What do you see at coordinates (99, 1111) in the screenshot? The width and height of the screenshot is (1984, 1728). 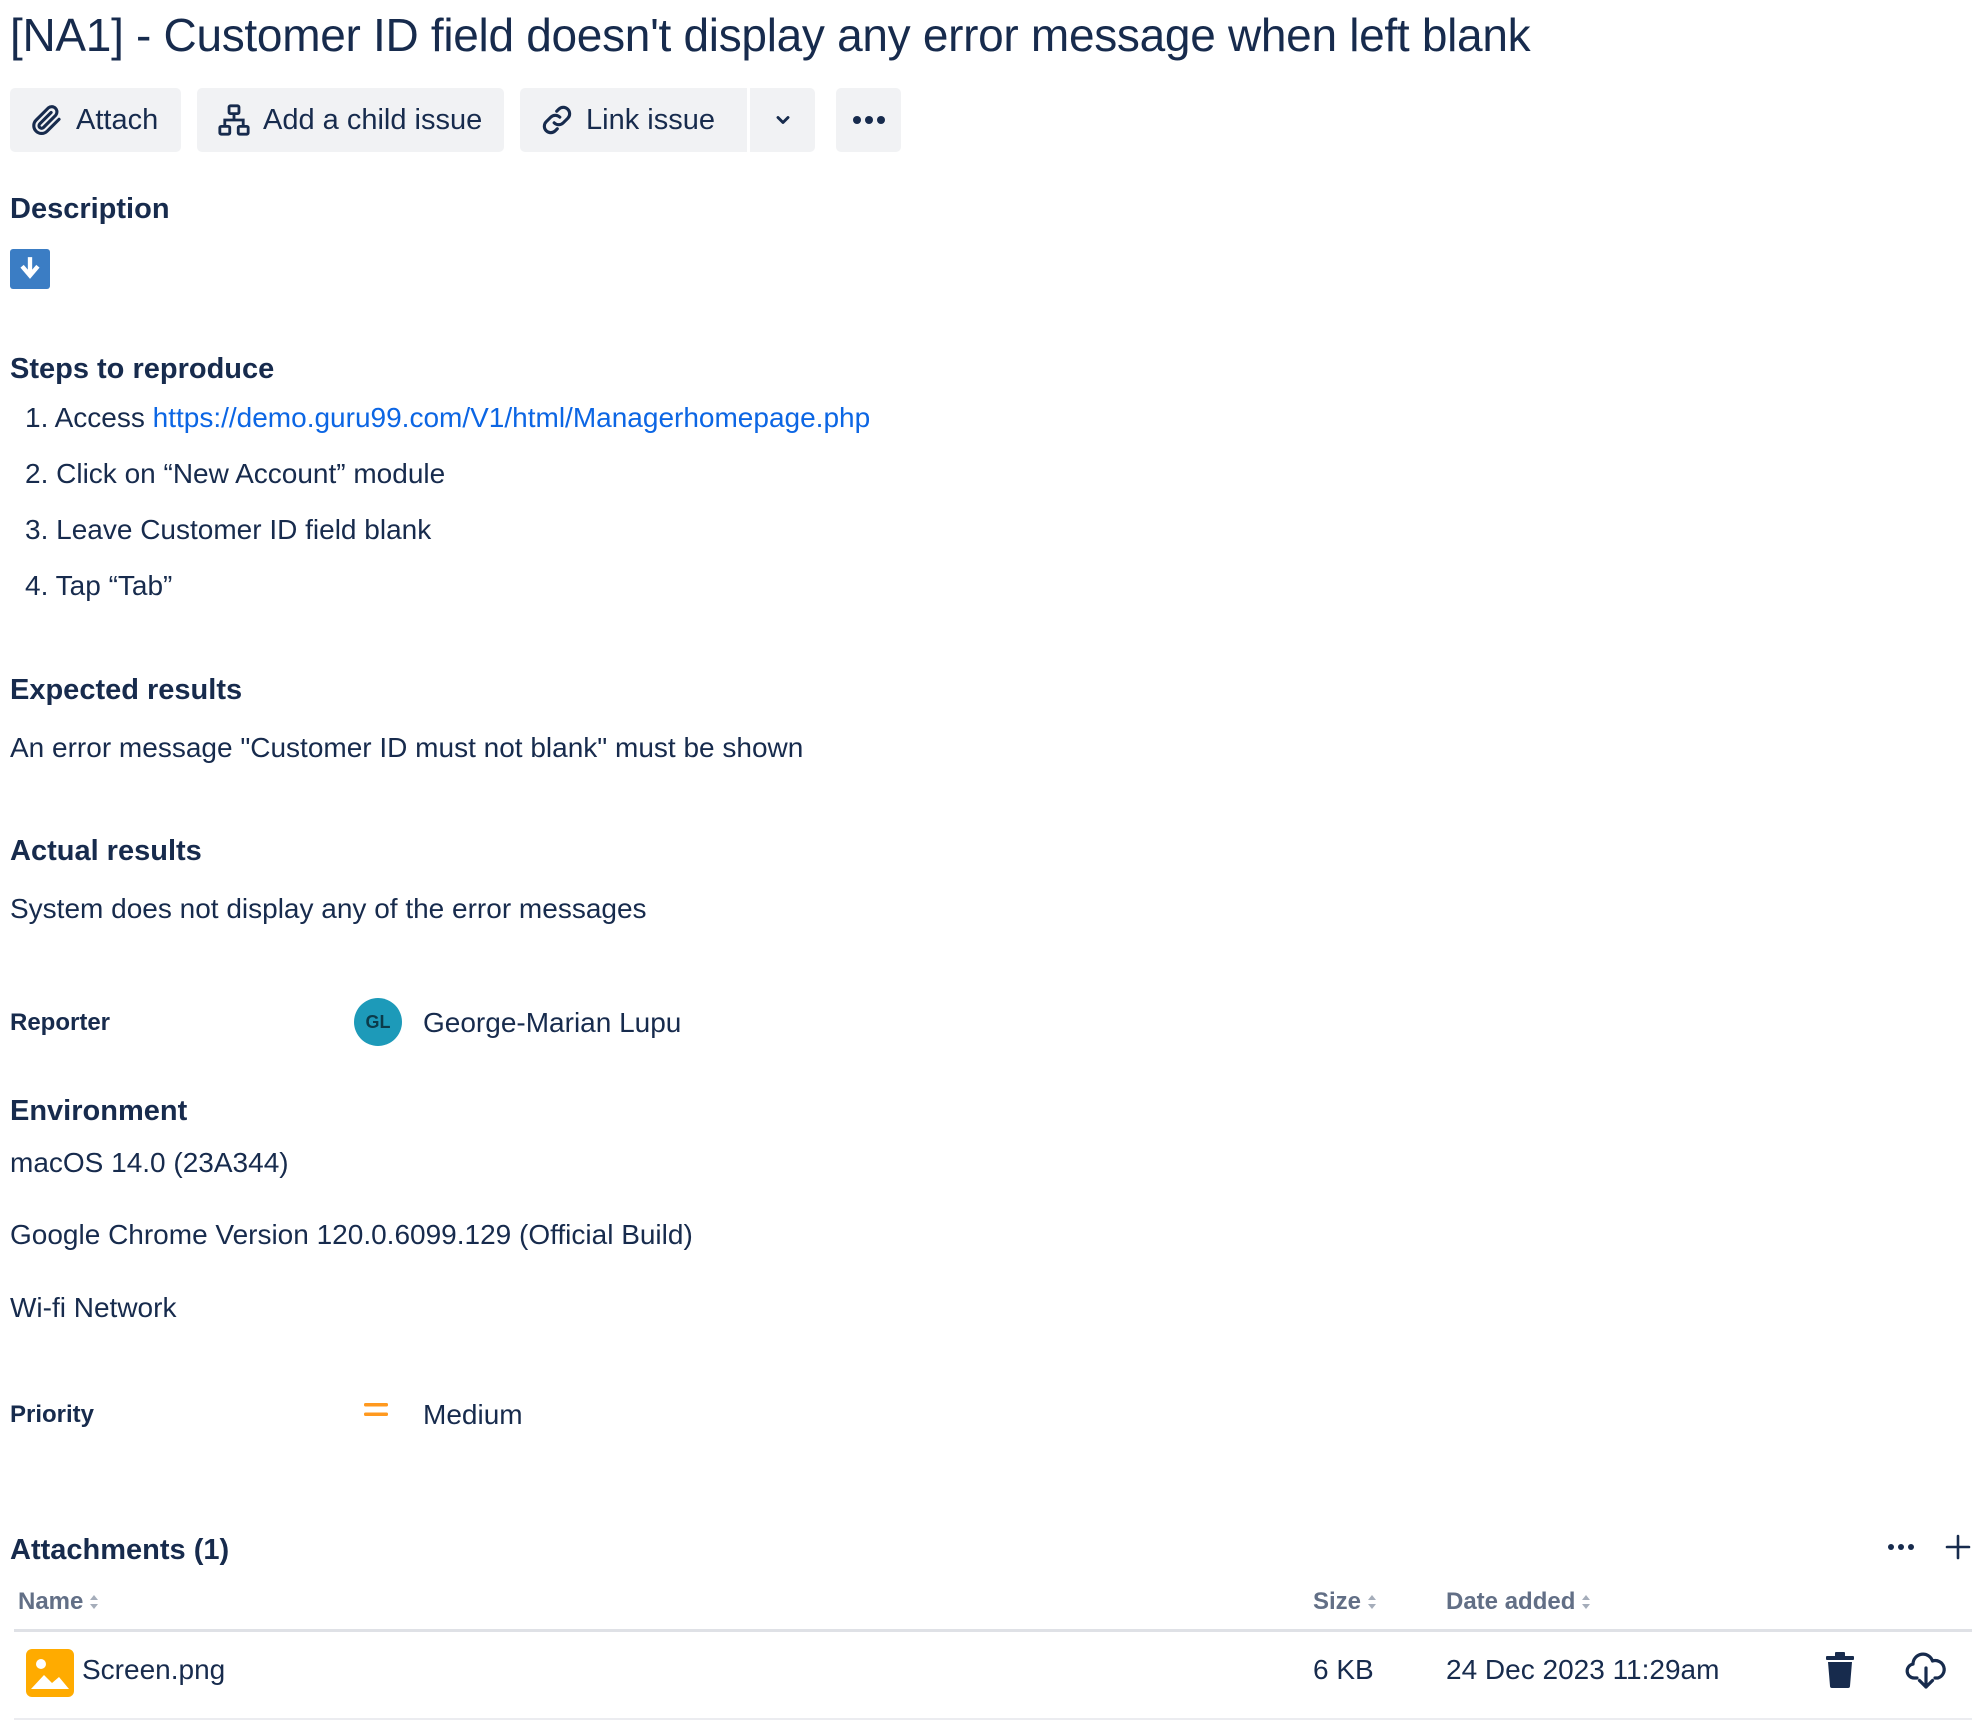 I see `environment-heading: Environment` at bounding box center [99, 1111].